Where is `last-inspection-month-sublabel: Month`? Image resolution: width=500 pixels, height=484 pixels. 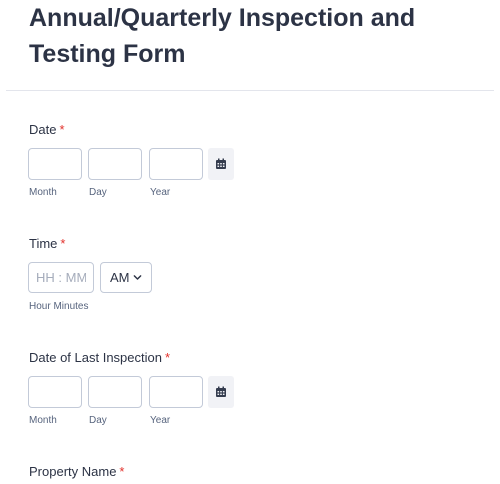
last-inspection-month-sublabel: Month is located at coordinates (43, 420).